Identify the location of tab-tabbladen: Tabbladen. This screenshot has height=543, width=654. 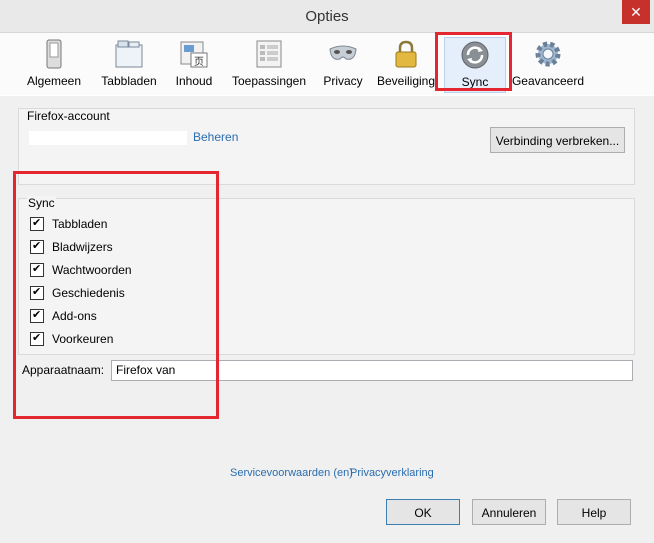
(129, 64).